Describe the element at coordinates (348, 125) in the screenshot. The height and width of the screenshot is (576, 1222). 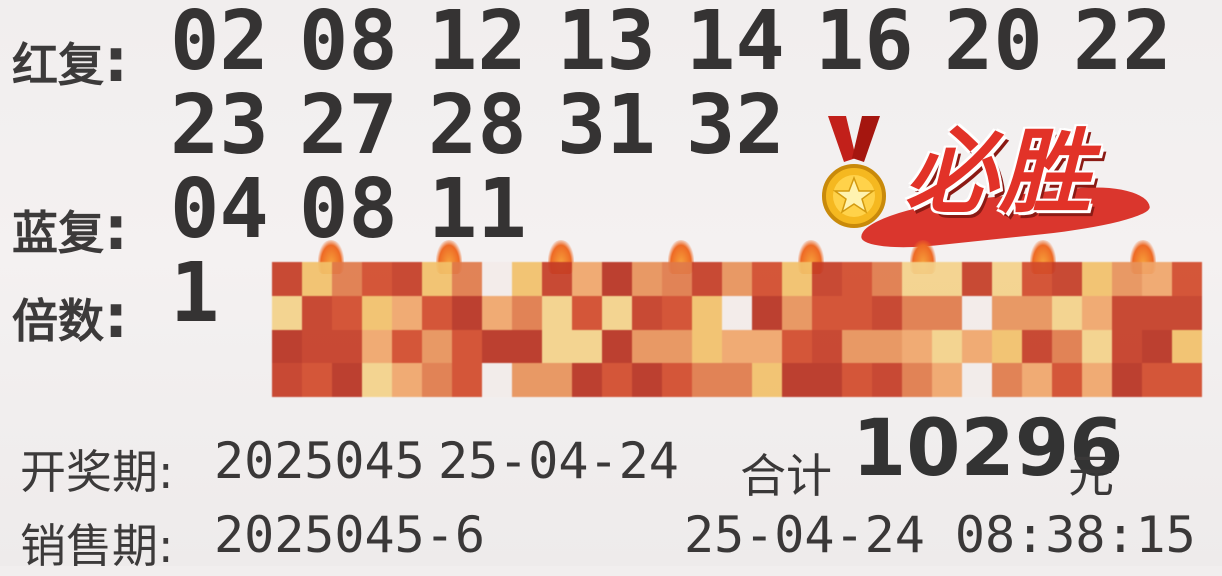
I see `red-number: 27` at that location.